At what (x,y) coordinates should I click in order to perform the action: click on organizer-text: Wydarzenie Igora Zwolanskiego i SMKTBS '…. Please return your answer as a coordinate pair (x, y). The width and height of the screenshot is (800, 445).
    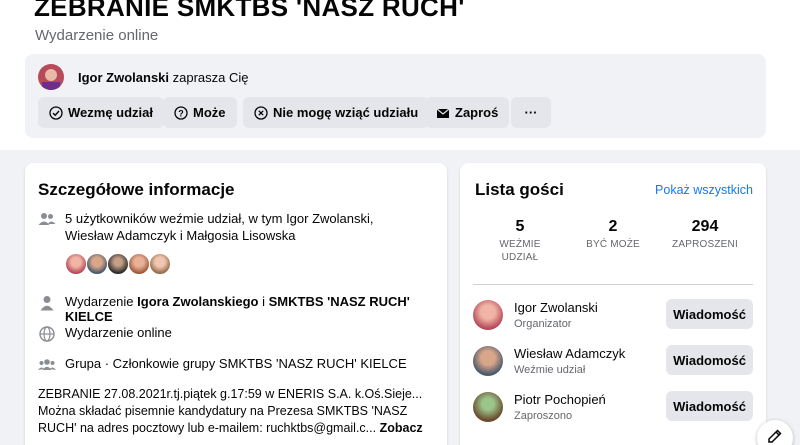
    Looking at the image, I should click on (256, 309).